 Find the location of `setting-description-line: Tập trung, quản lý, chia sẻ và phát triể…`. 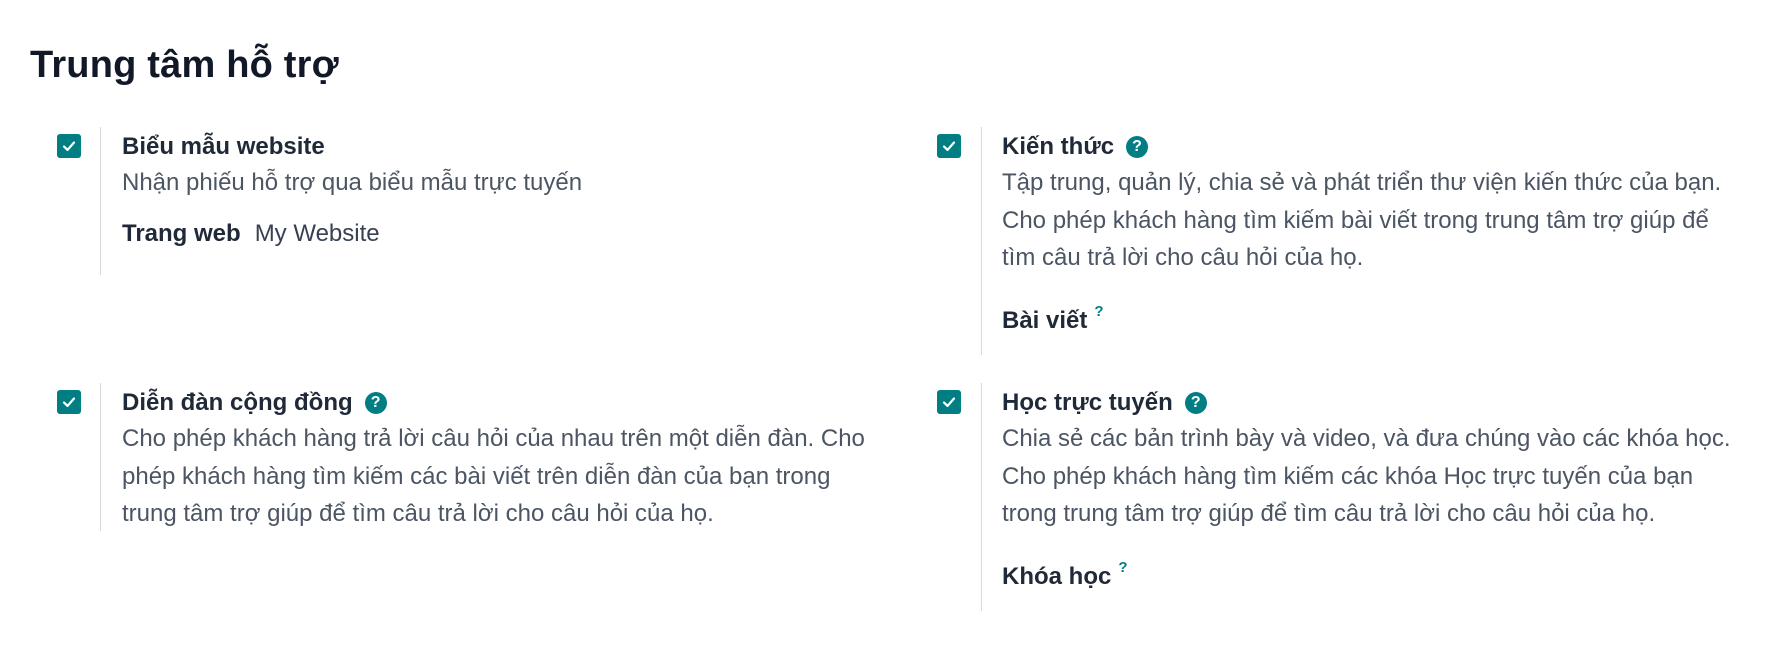

setting-description-line: Tập trung, quản lý, chia sẻ và phát triể… is located at coordinates (1362, 182).